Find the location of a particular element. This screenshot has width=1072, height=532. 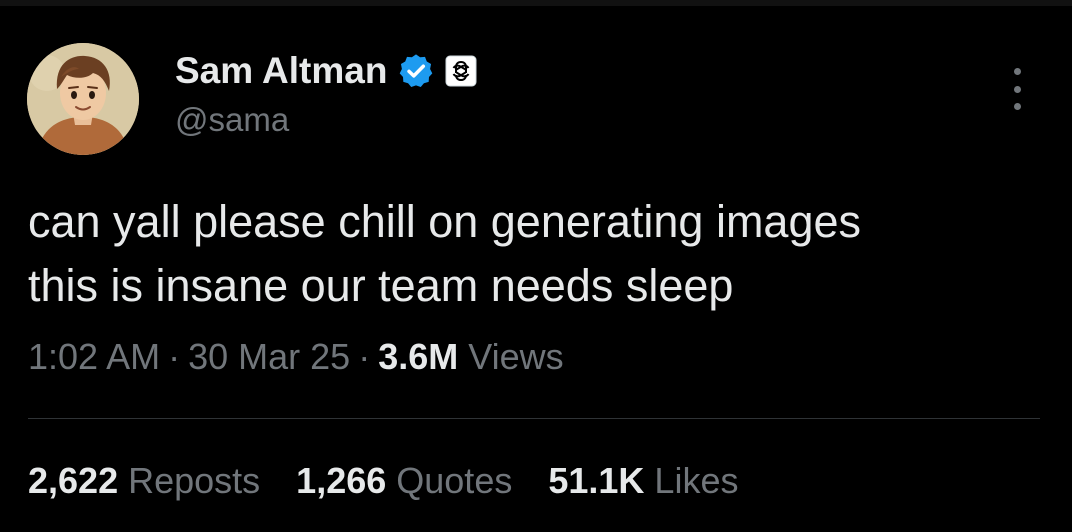

avatar is located at coordinates (83, 99).